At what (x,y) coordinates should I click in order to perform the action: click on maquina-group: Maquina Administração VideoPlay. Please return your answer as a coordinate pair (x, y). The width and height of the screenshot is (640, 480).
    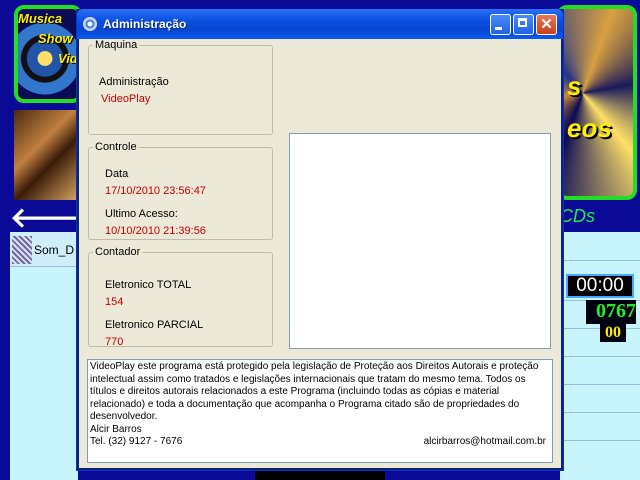
    Looking at the image, I should click on (180, 87).